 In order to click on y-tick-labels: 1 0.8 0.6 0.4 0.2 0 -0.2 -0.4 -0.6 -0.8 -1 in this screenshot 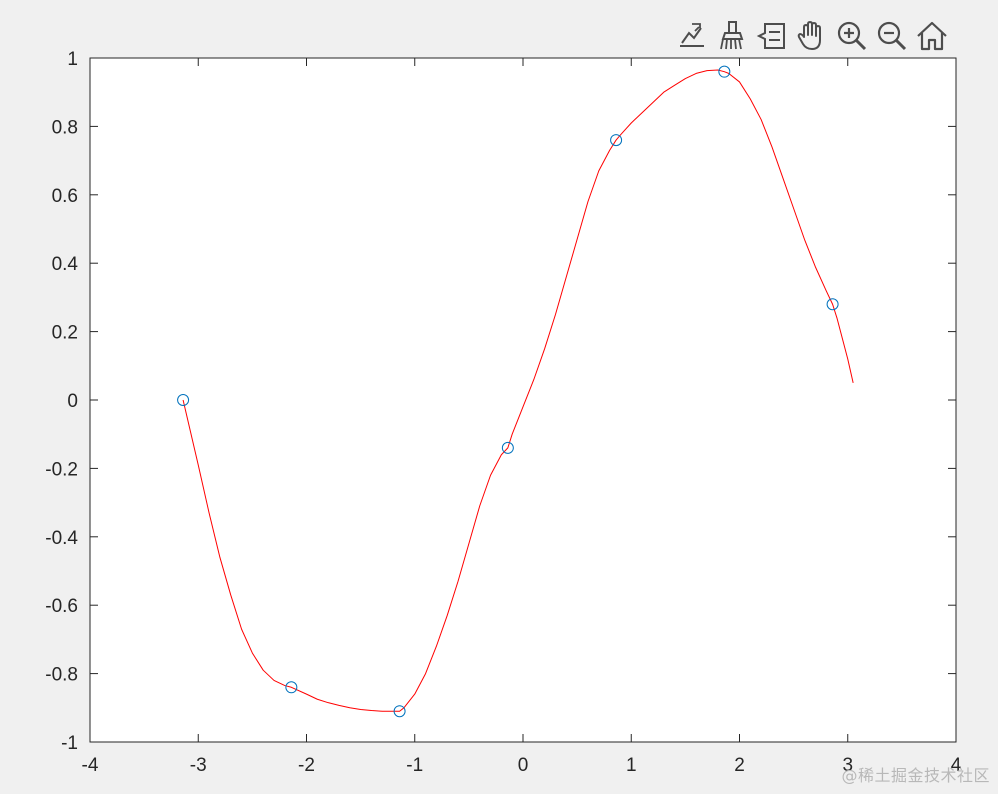, I will do `click(61, 401)`.